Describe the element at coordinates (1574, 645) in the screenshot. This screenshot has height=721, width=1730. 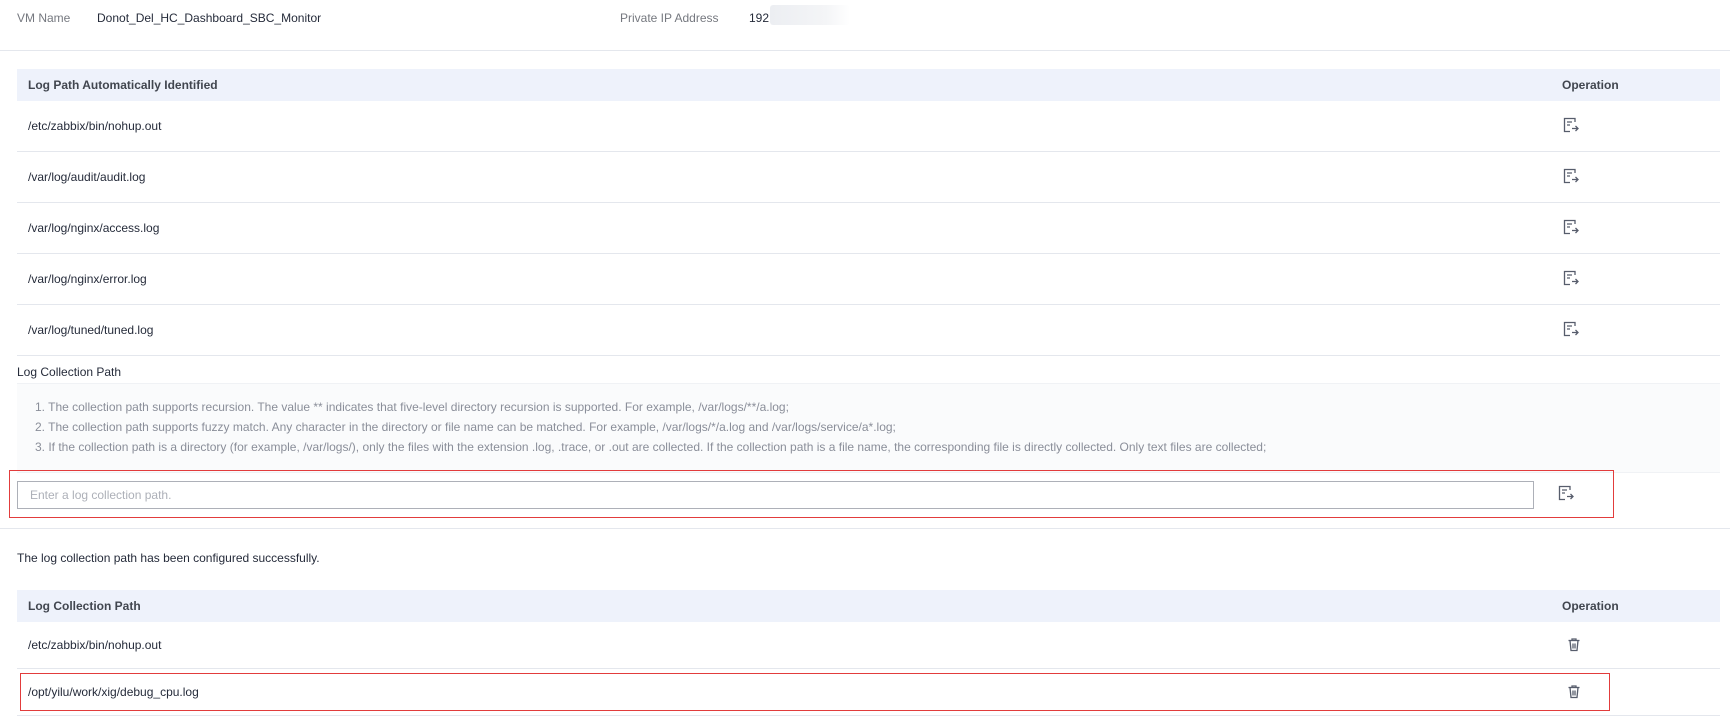
I see `delete-icon` at that location.